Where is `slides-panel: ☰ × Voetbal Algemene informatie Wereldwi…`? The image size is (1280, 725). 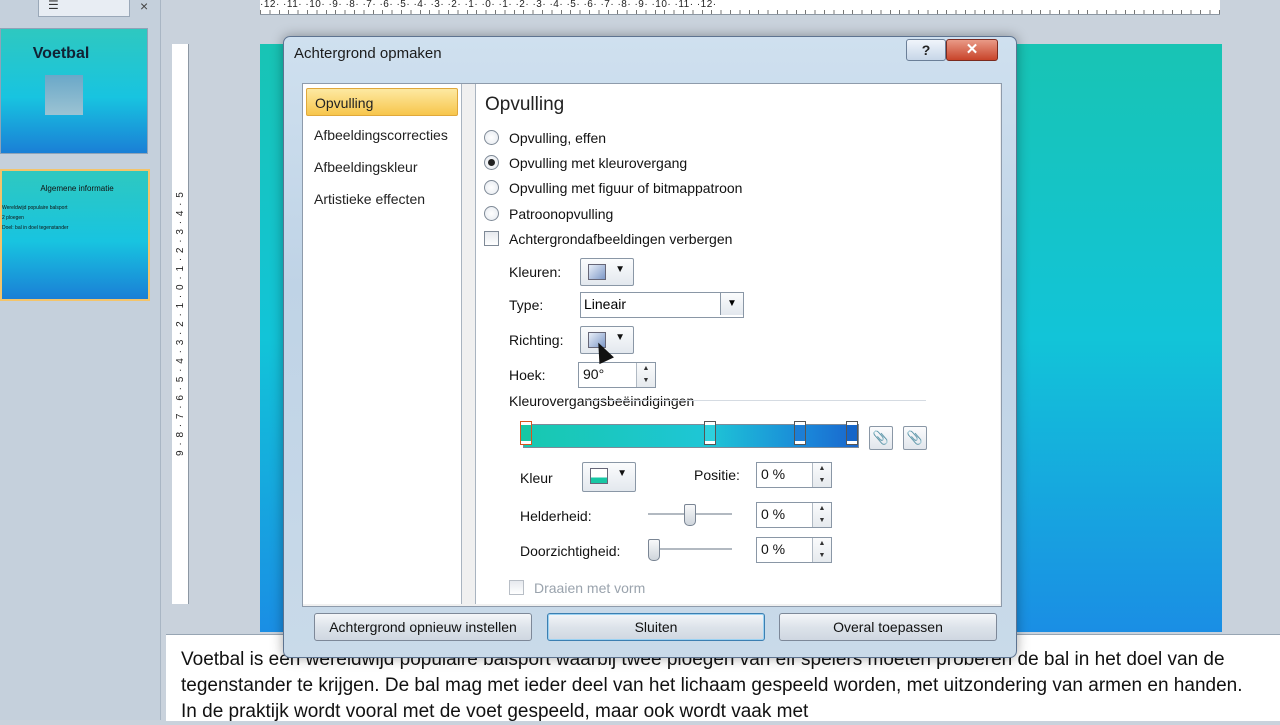 slides-panel: ☰ × Voetbal Algemene informatie Wereldwi… is located at coordinates (80, 360).